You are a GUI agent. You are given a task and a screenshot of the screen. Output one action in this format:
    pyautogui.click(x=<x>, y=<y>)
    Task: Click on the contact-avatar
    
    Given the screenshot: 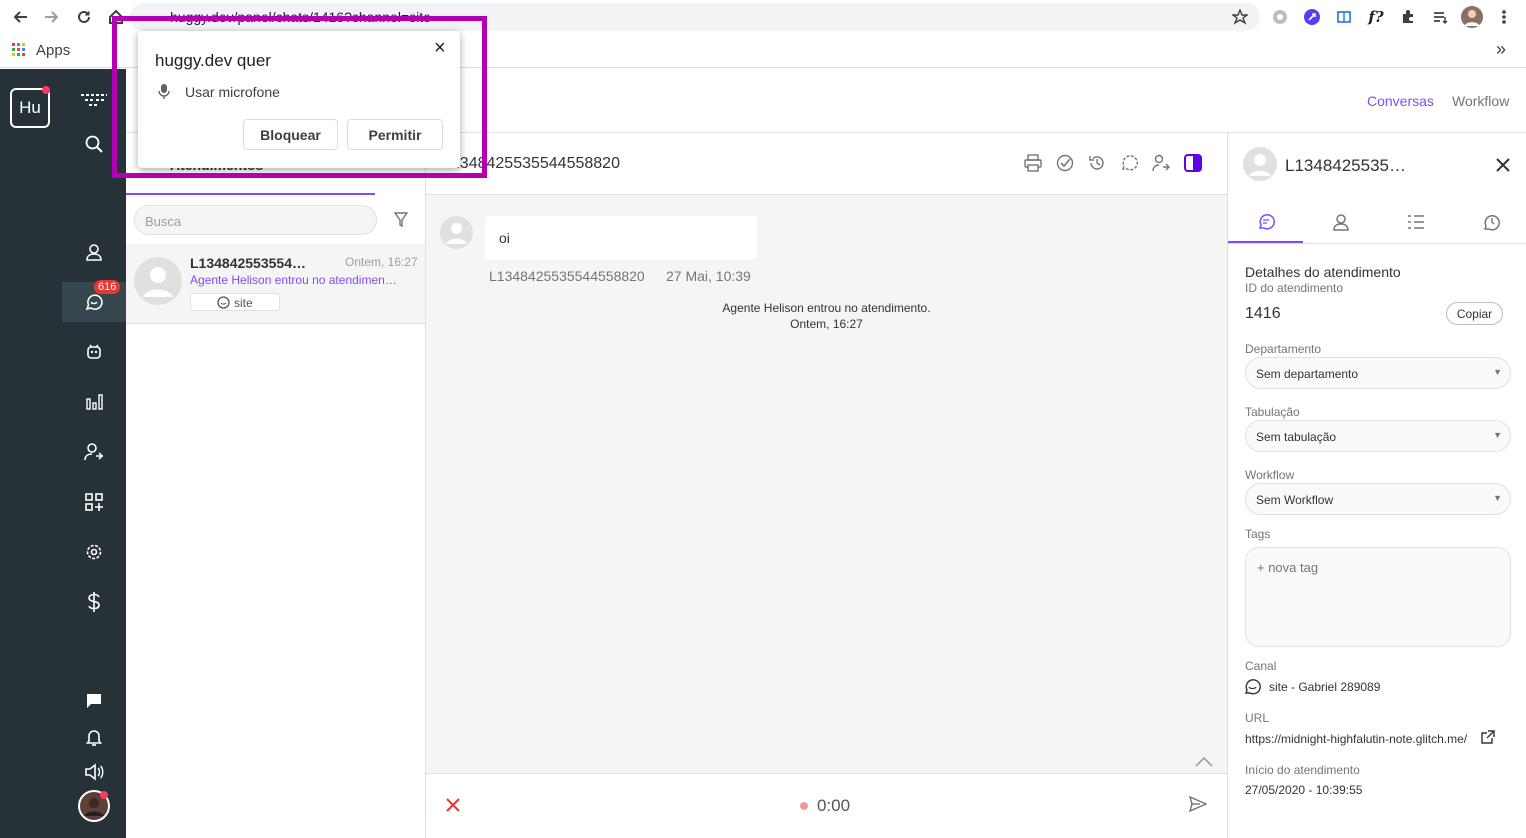 What is the action you would take?
    pyautogui.click(x=158, y=281)
    